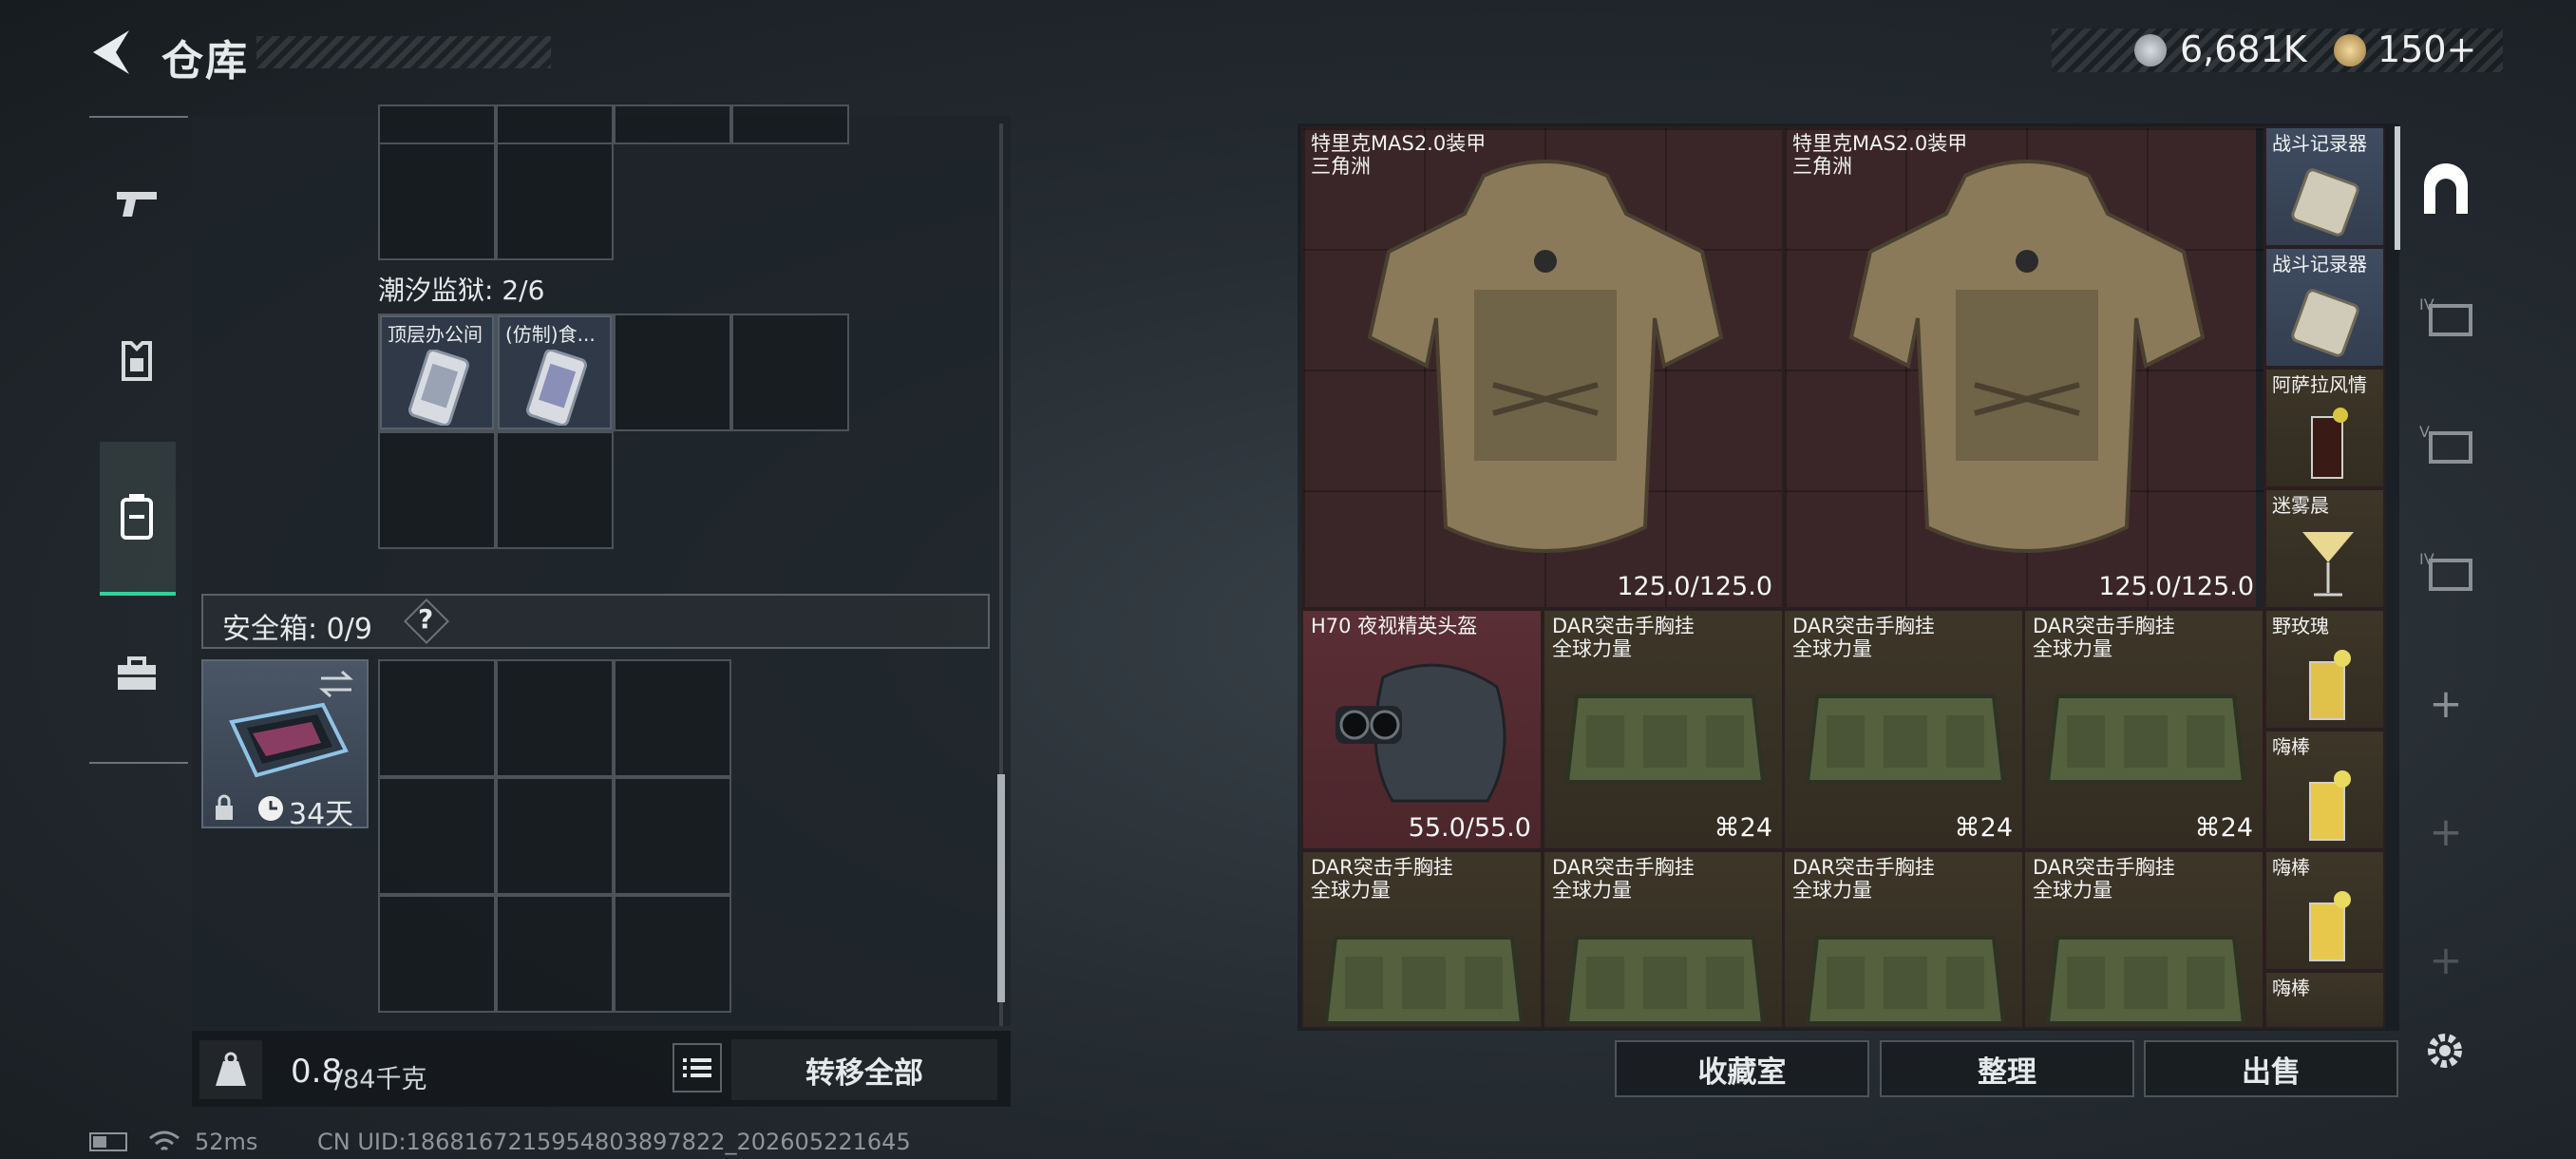  What do you see at coordinates (2328, 564) in the screenshot?
I see `martini-icon` at bounding box center [2328, 564].